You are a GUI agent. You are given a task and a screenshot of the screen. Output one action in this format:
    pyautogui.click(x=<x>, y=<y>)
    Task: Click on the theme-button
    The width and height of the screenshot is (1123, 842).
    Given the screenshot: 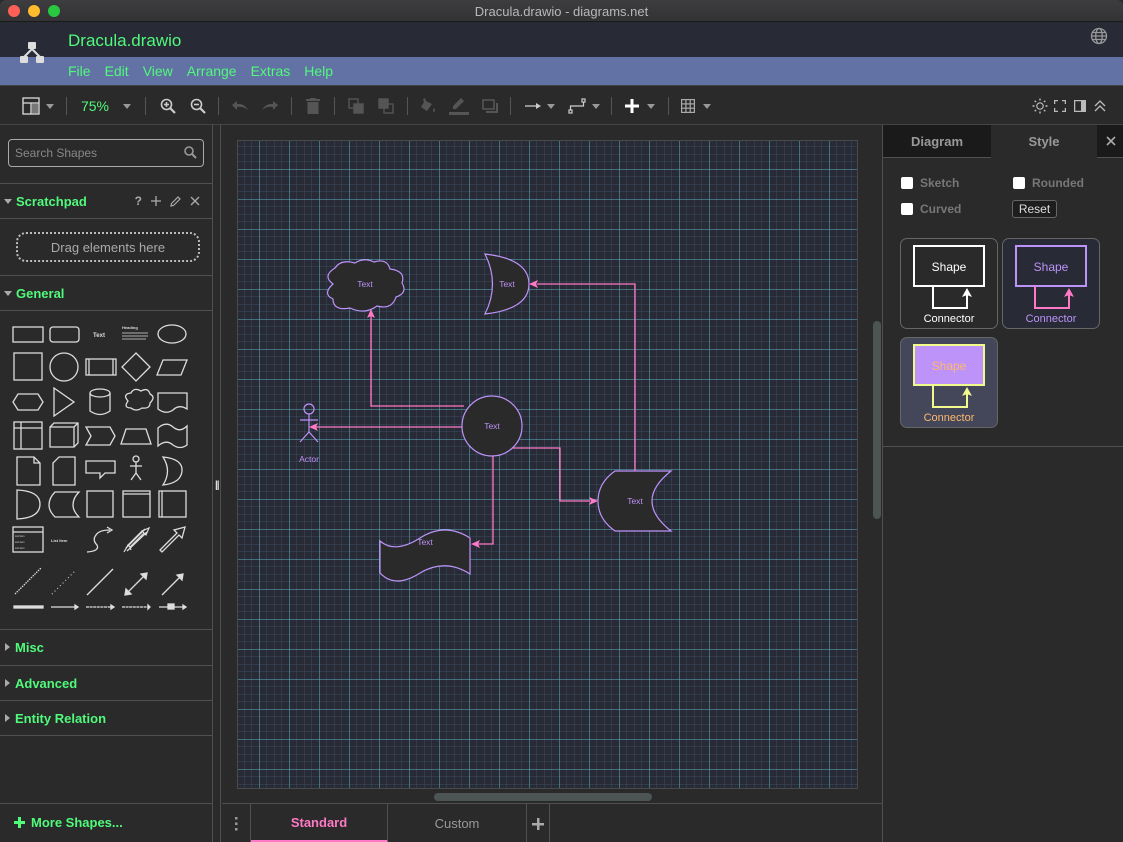 What is the action you would take?
    pyautogui.click(x=1040, y=106)
    